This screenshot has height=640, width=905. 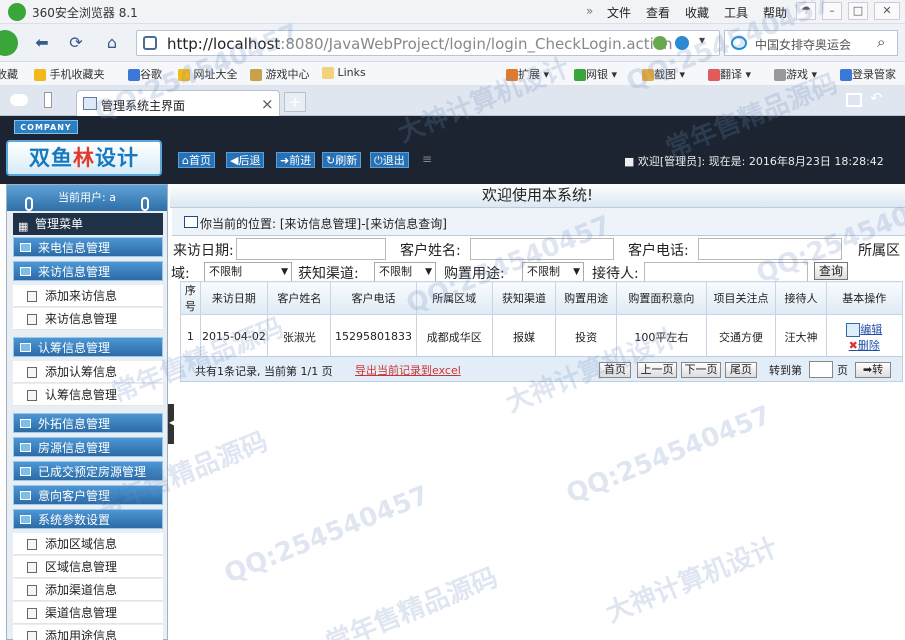 What do you see at coordinates (881, 42) in the screenshot?
I see `search-icon: ⌕` at bounding box center [881, 42].